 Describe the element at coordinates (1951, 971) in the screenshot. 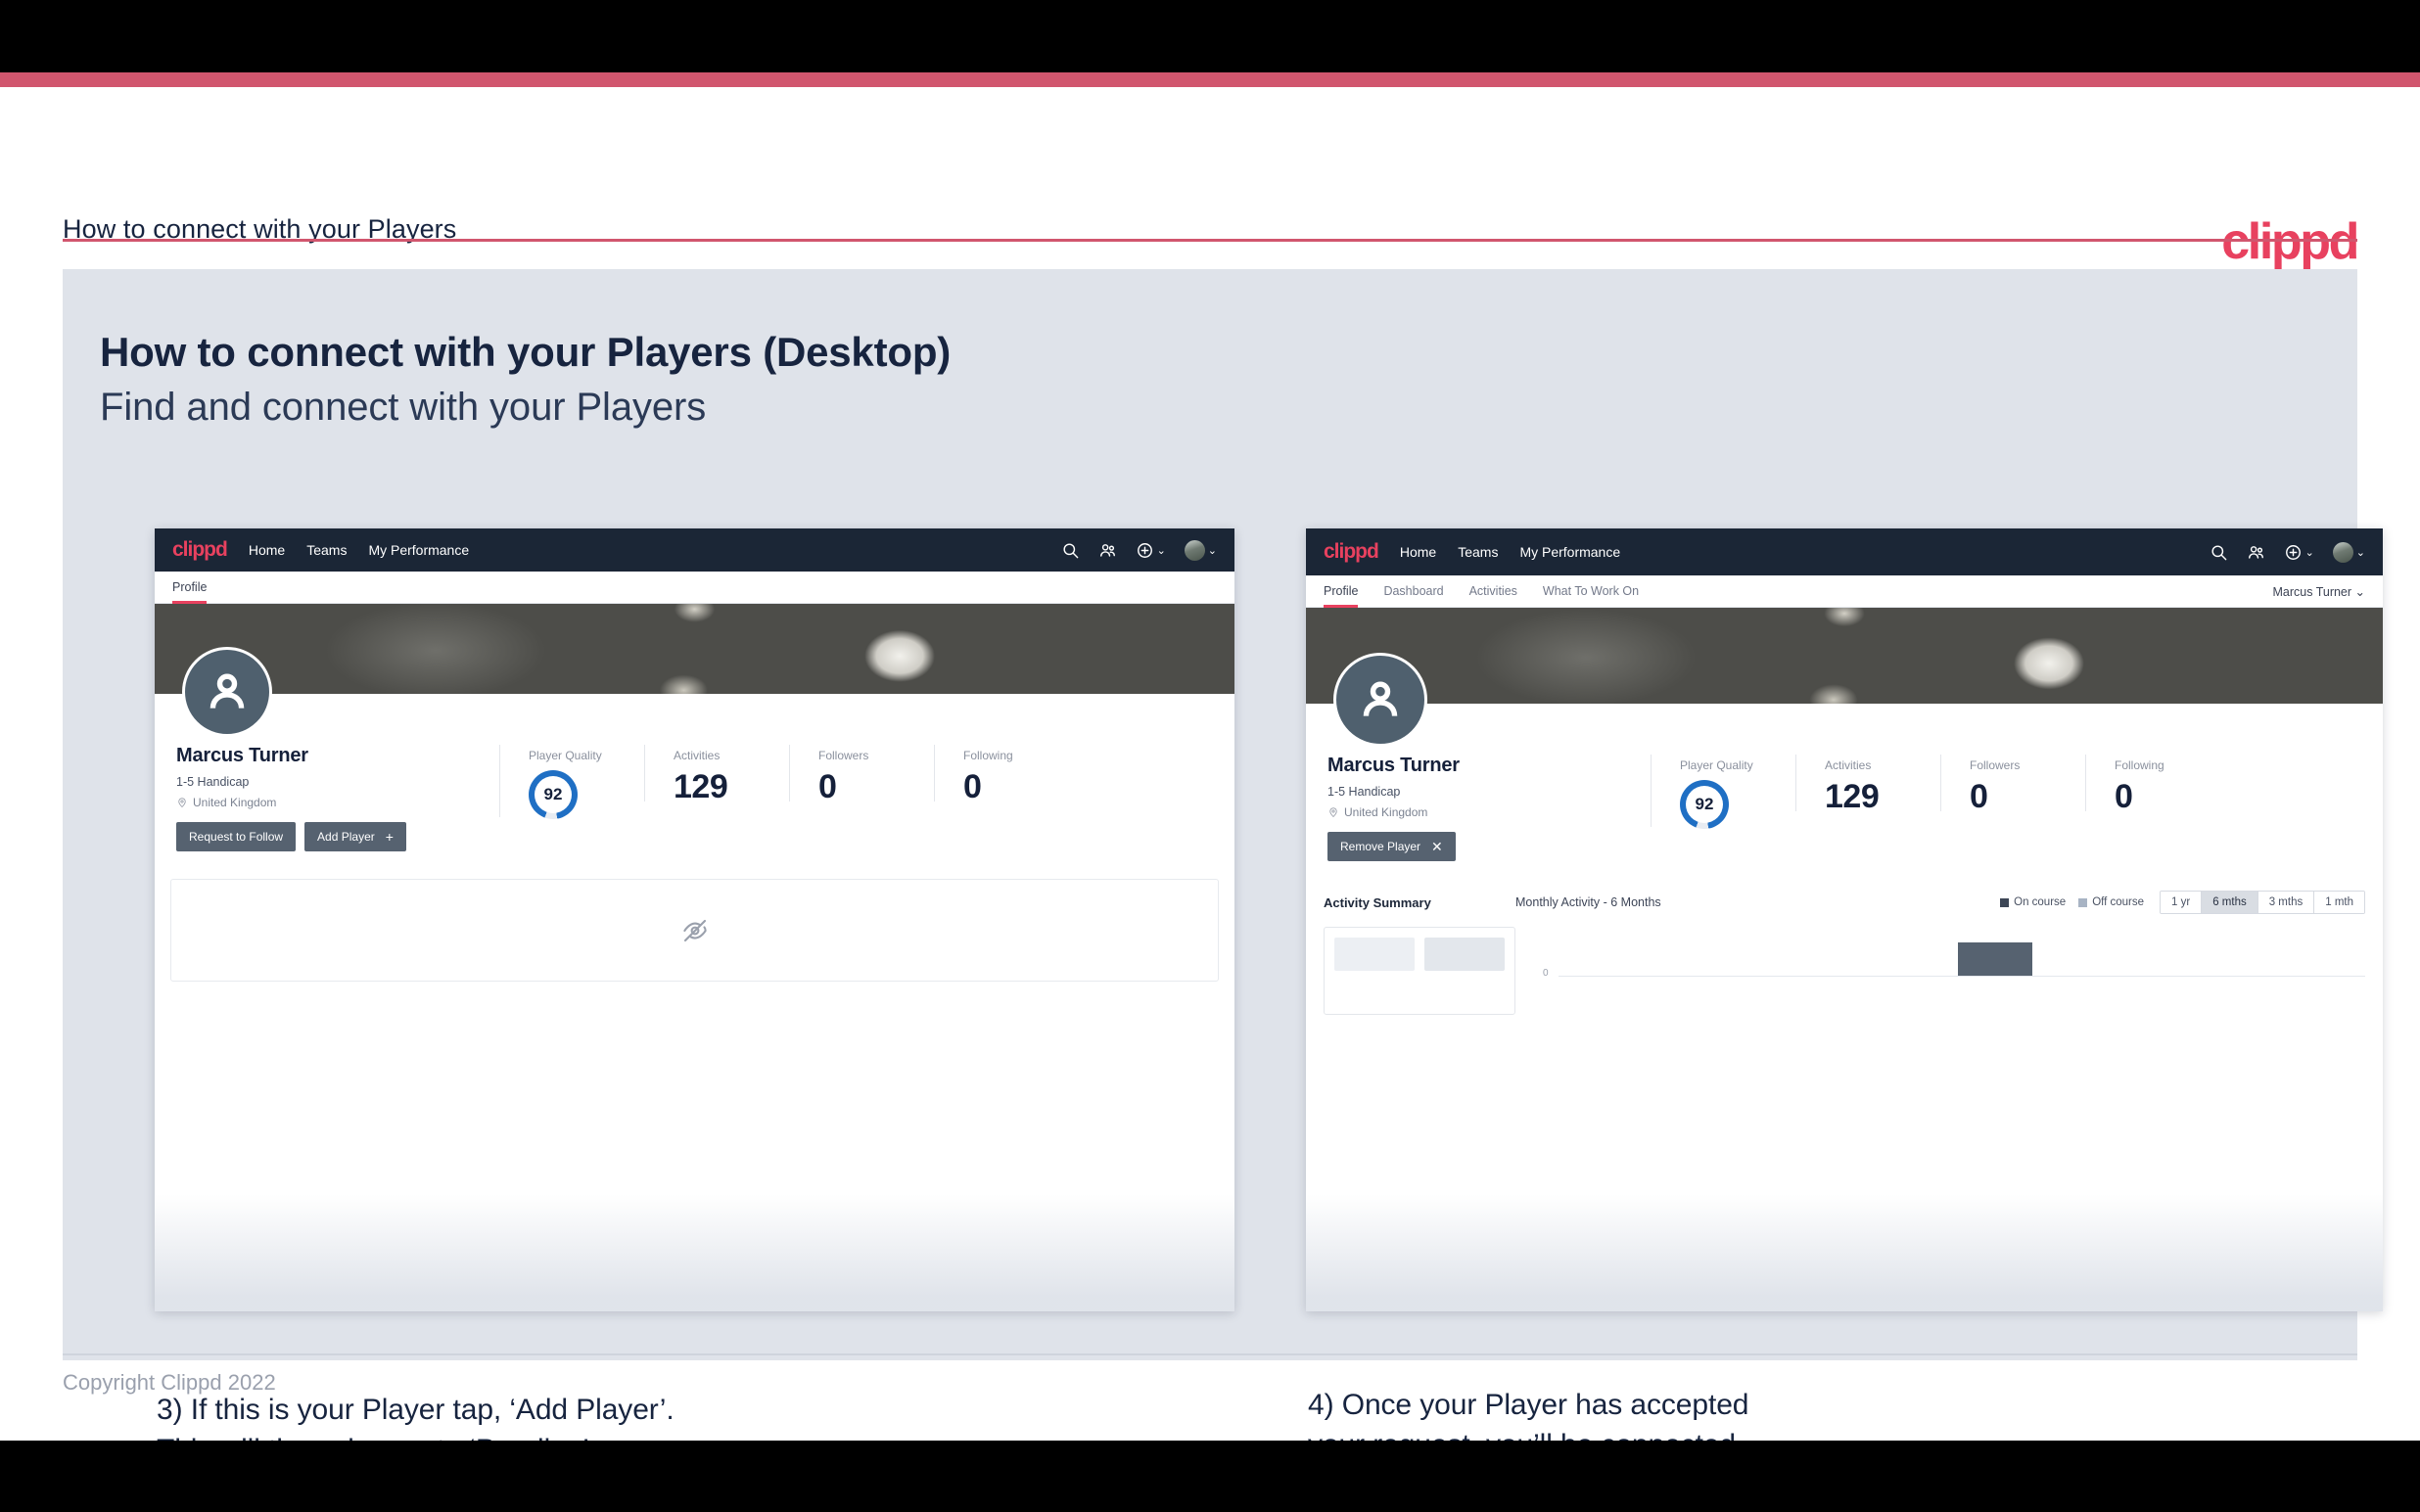

I see `monthly-activity-chart: 0` at that location.